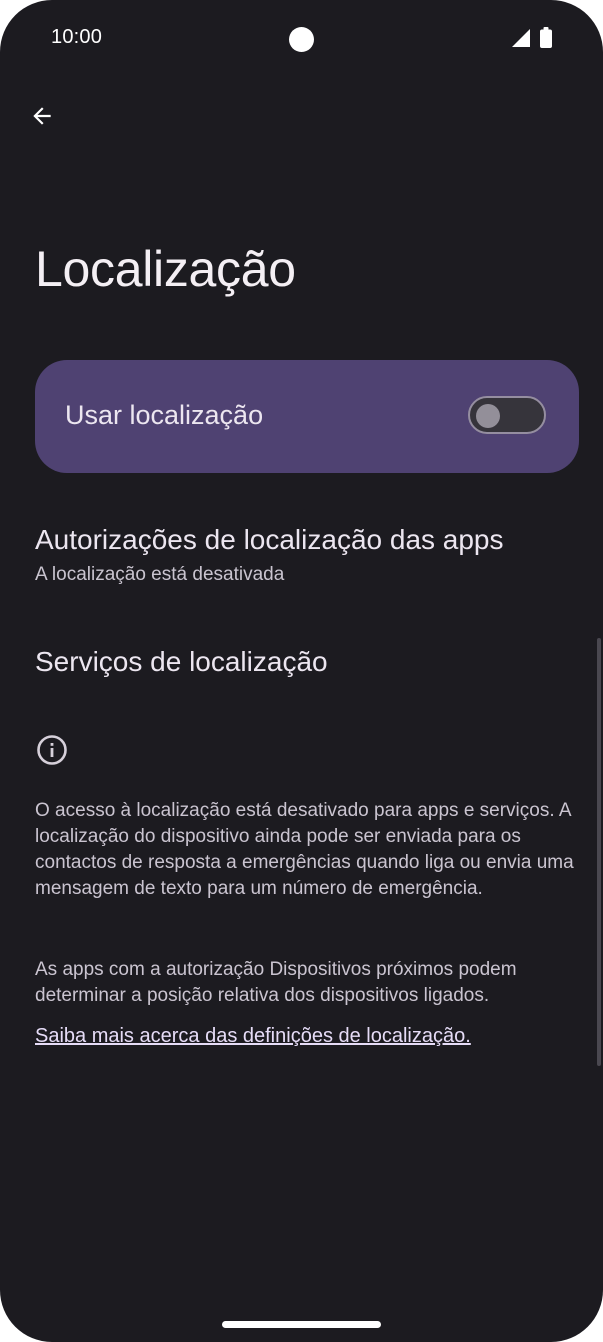 This screenshot has width=603, height=1342. I want to click on use-location-switch-bar: Usar localização, so click(307, 416).